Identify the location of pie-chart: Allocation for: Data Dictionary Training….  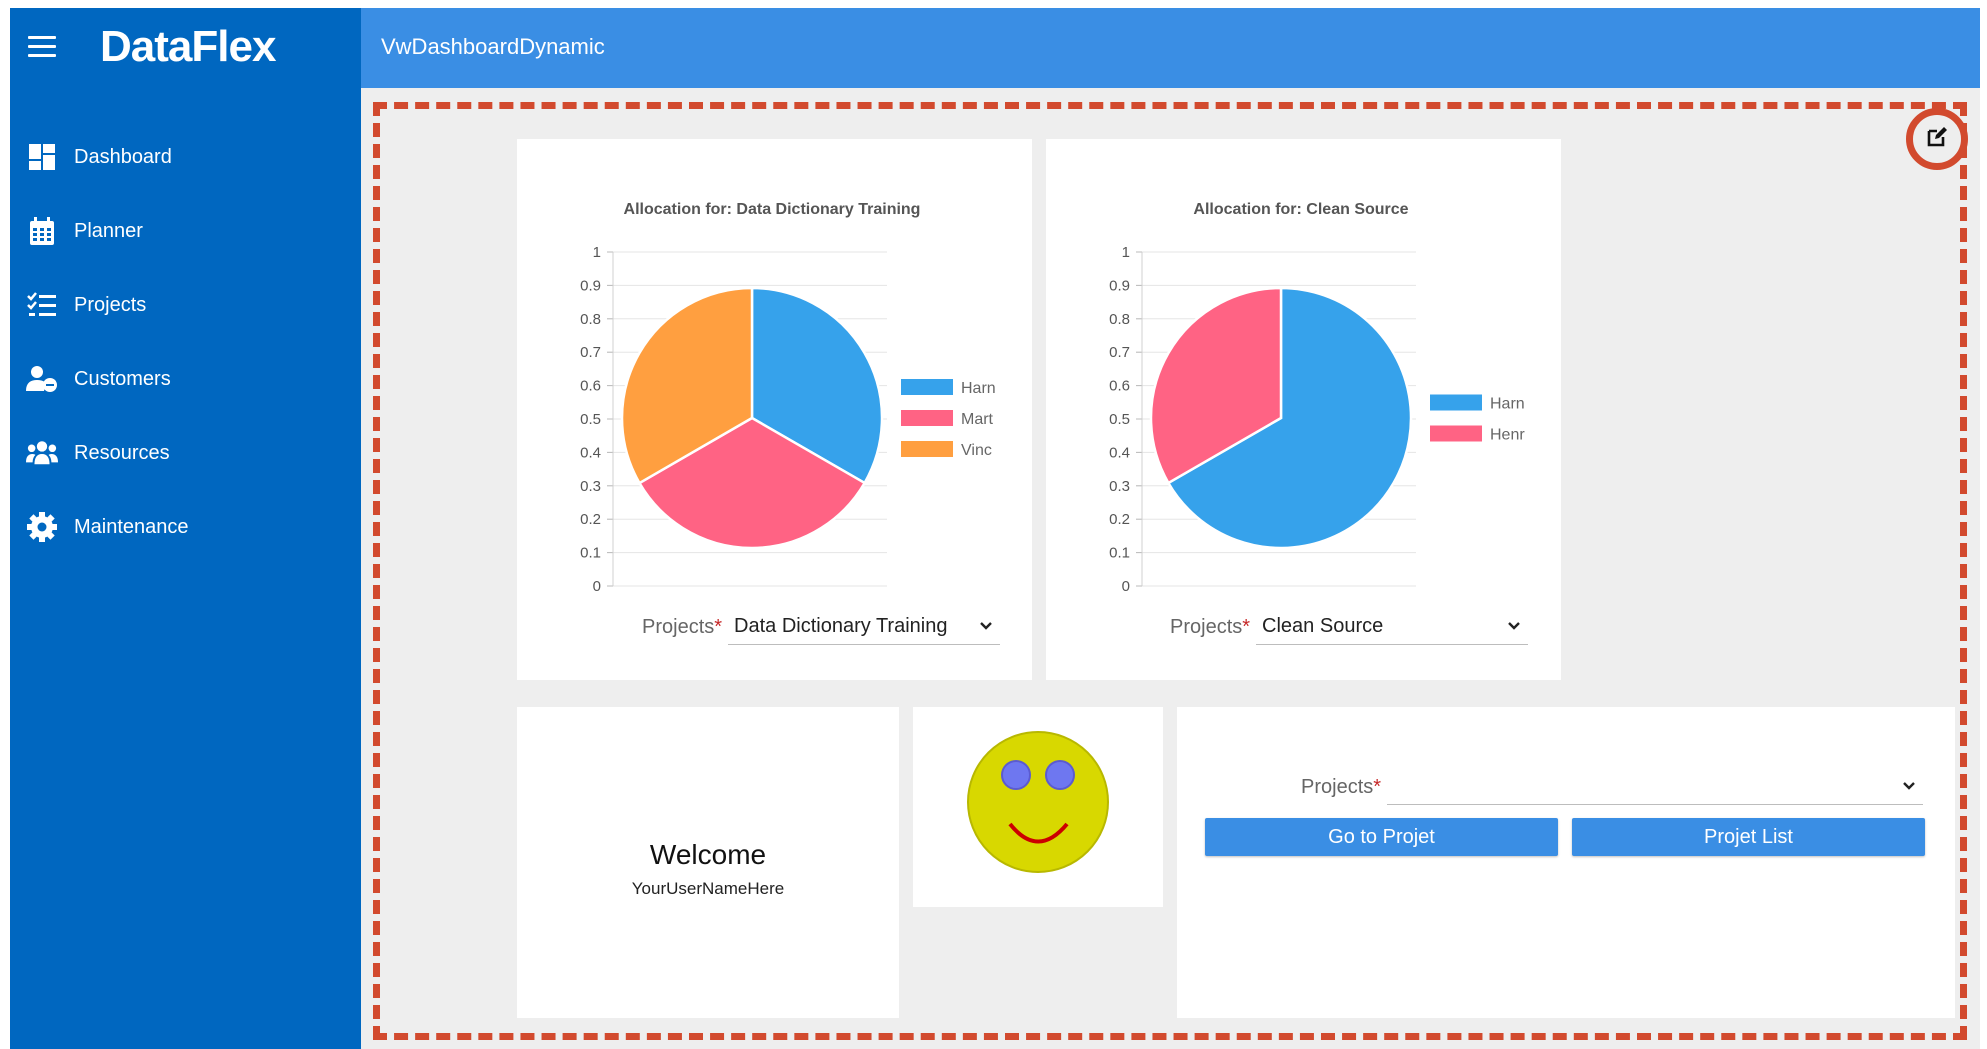
(788, 398).